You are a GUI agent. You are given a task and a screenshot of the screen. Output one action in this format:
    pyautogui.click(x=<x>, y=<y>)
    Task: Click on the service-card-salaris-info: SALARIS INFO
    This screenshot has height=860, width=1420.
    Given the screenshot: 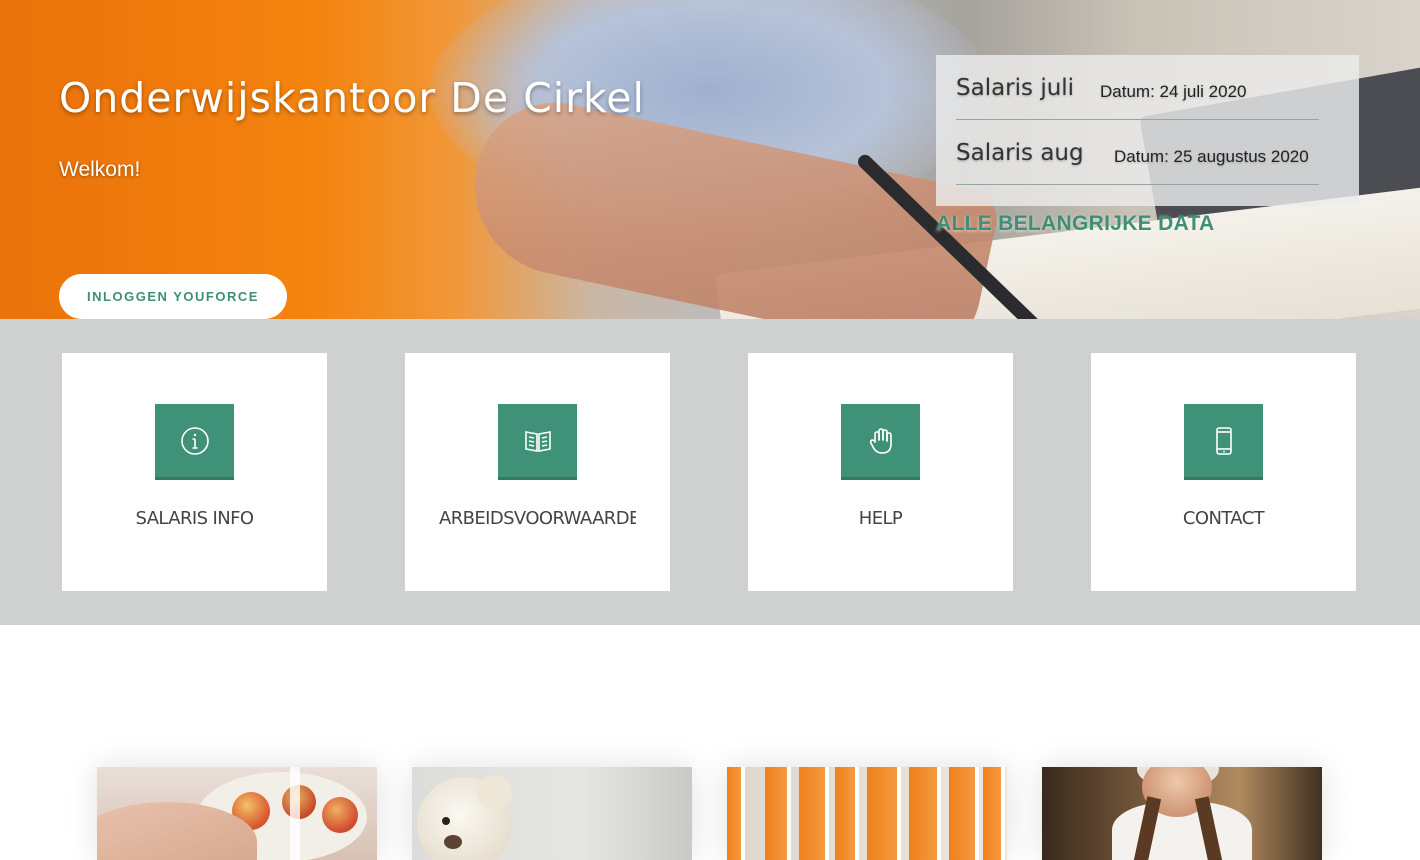 What is the action you would take?
    pyautogui.click(x=194, y=472)
    